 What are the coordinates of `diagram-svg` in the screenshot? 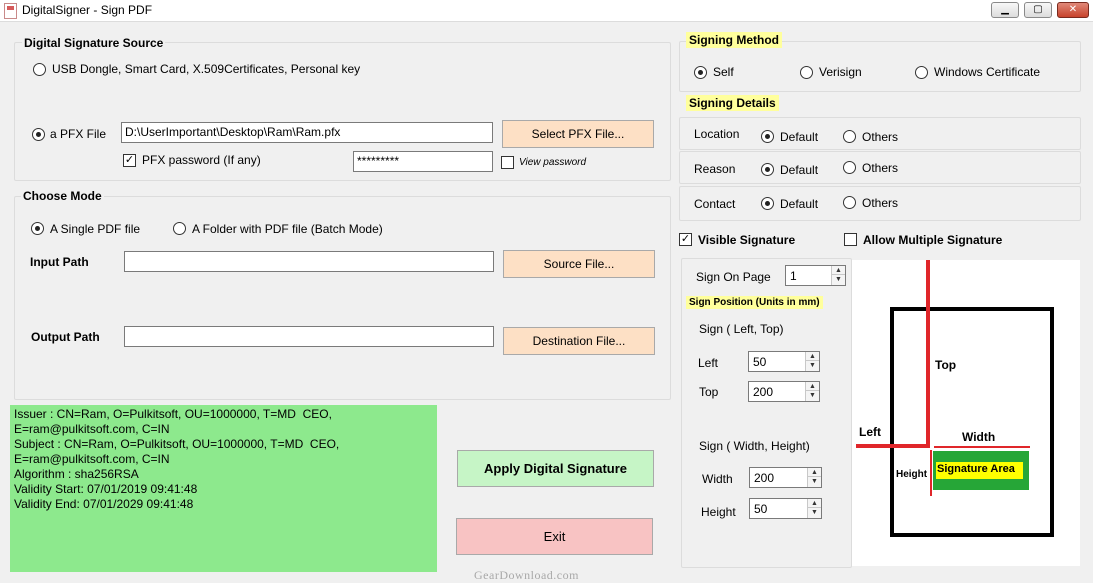 It's located at (955, 398).